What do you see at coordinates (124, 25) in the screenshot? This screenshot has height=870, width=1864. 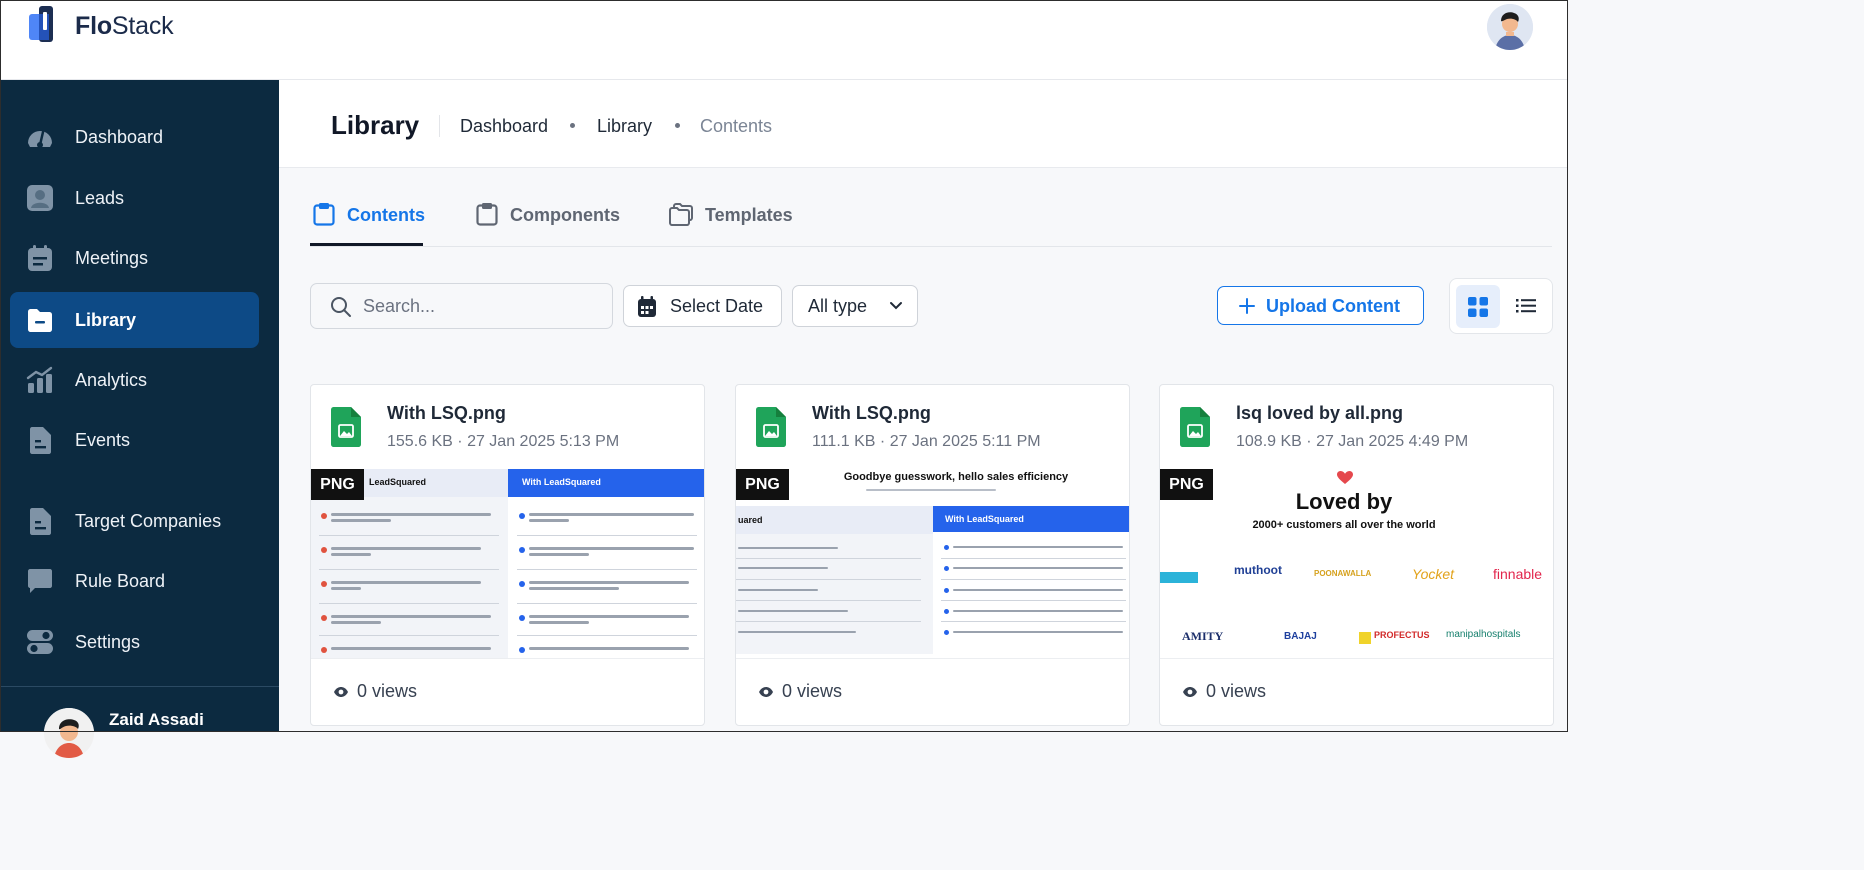 I see `app-name: FloStack` at bounding box center [124, 25].